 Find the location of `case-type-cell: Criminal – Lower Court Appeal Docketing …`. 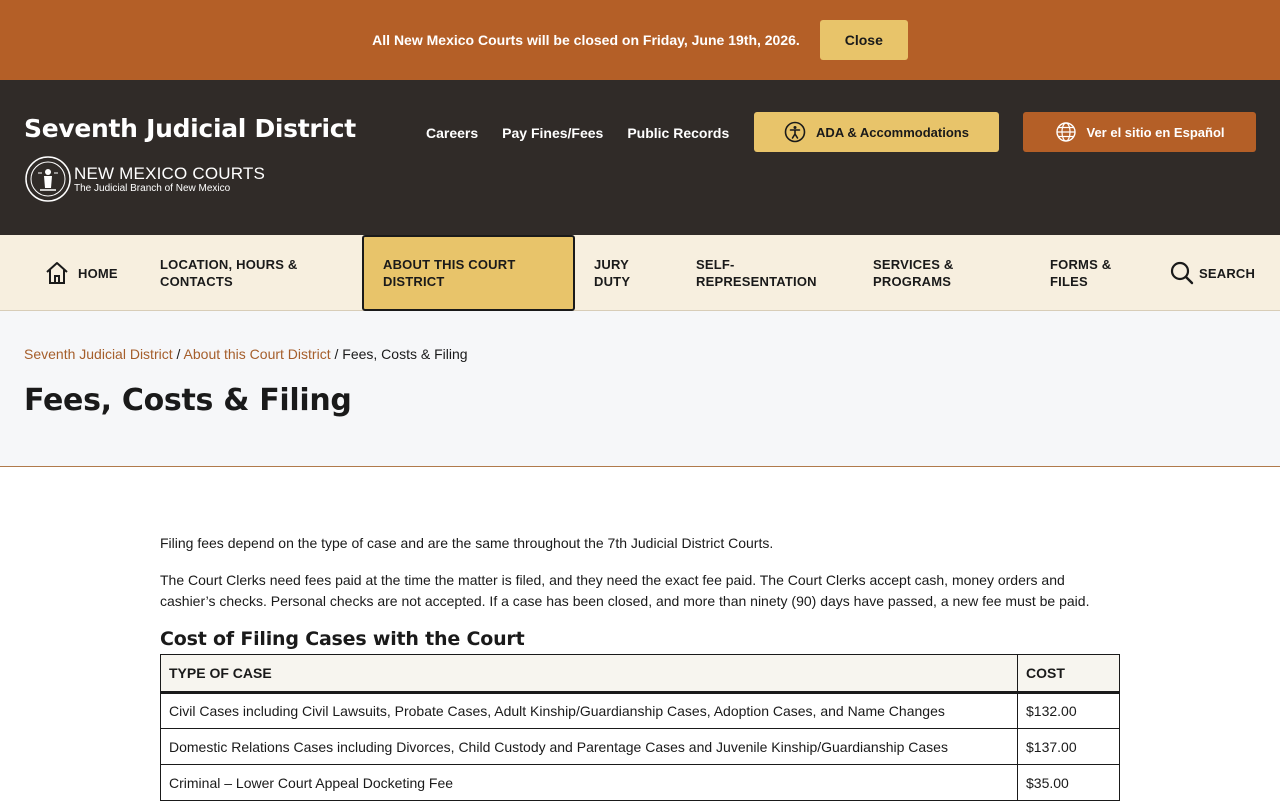

case-type-cell: Criminal – Lower Court Appeal Docketing … is located at coordinates (589, 782).